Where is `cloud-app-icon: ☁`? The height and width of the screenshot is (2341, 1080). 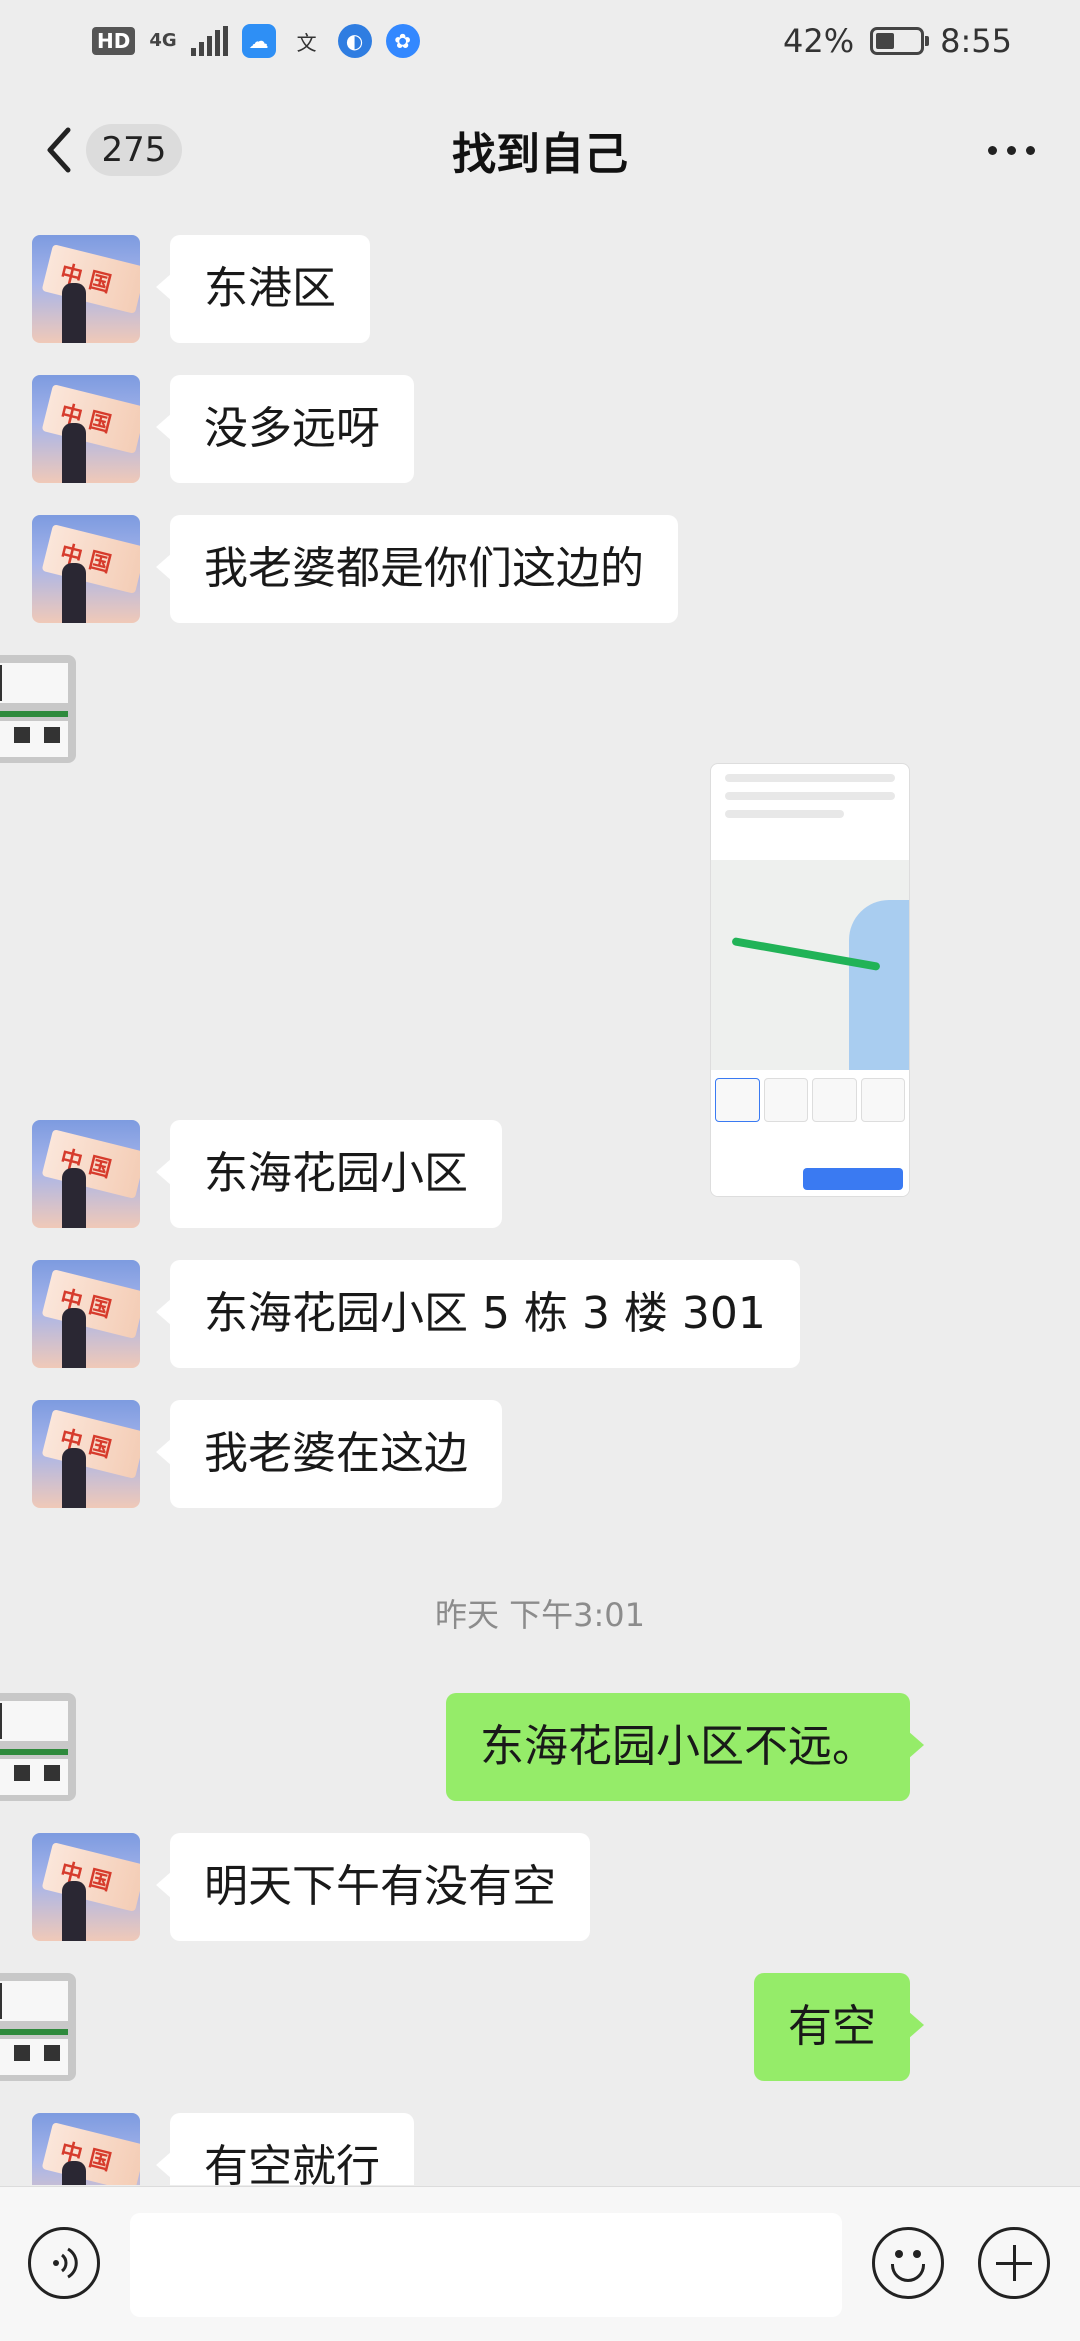 cloud-app-icon: ☁ is located at coordinates (258, 41).